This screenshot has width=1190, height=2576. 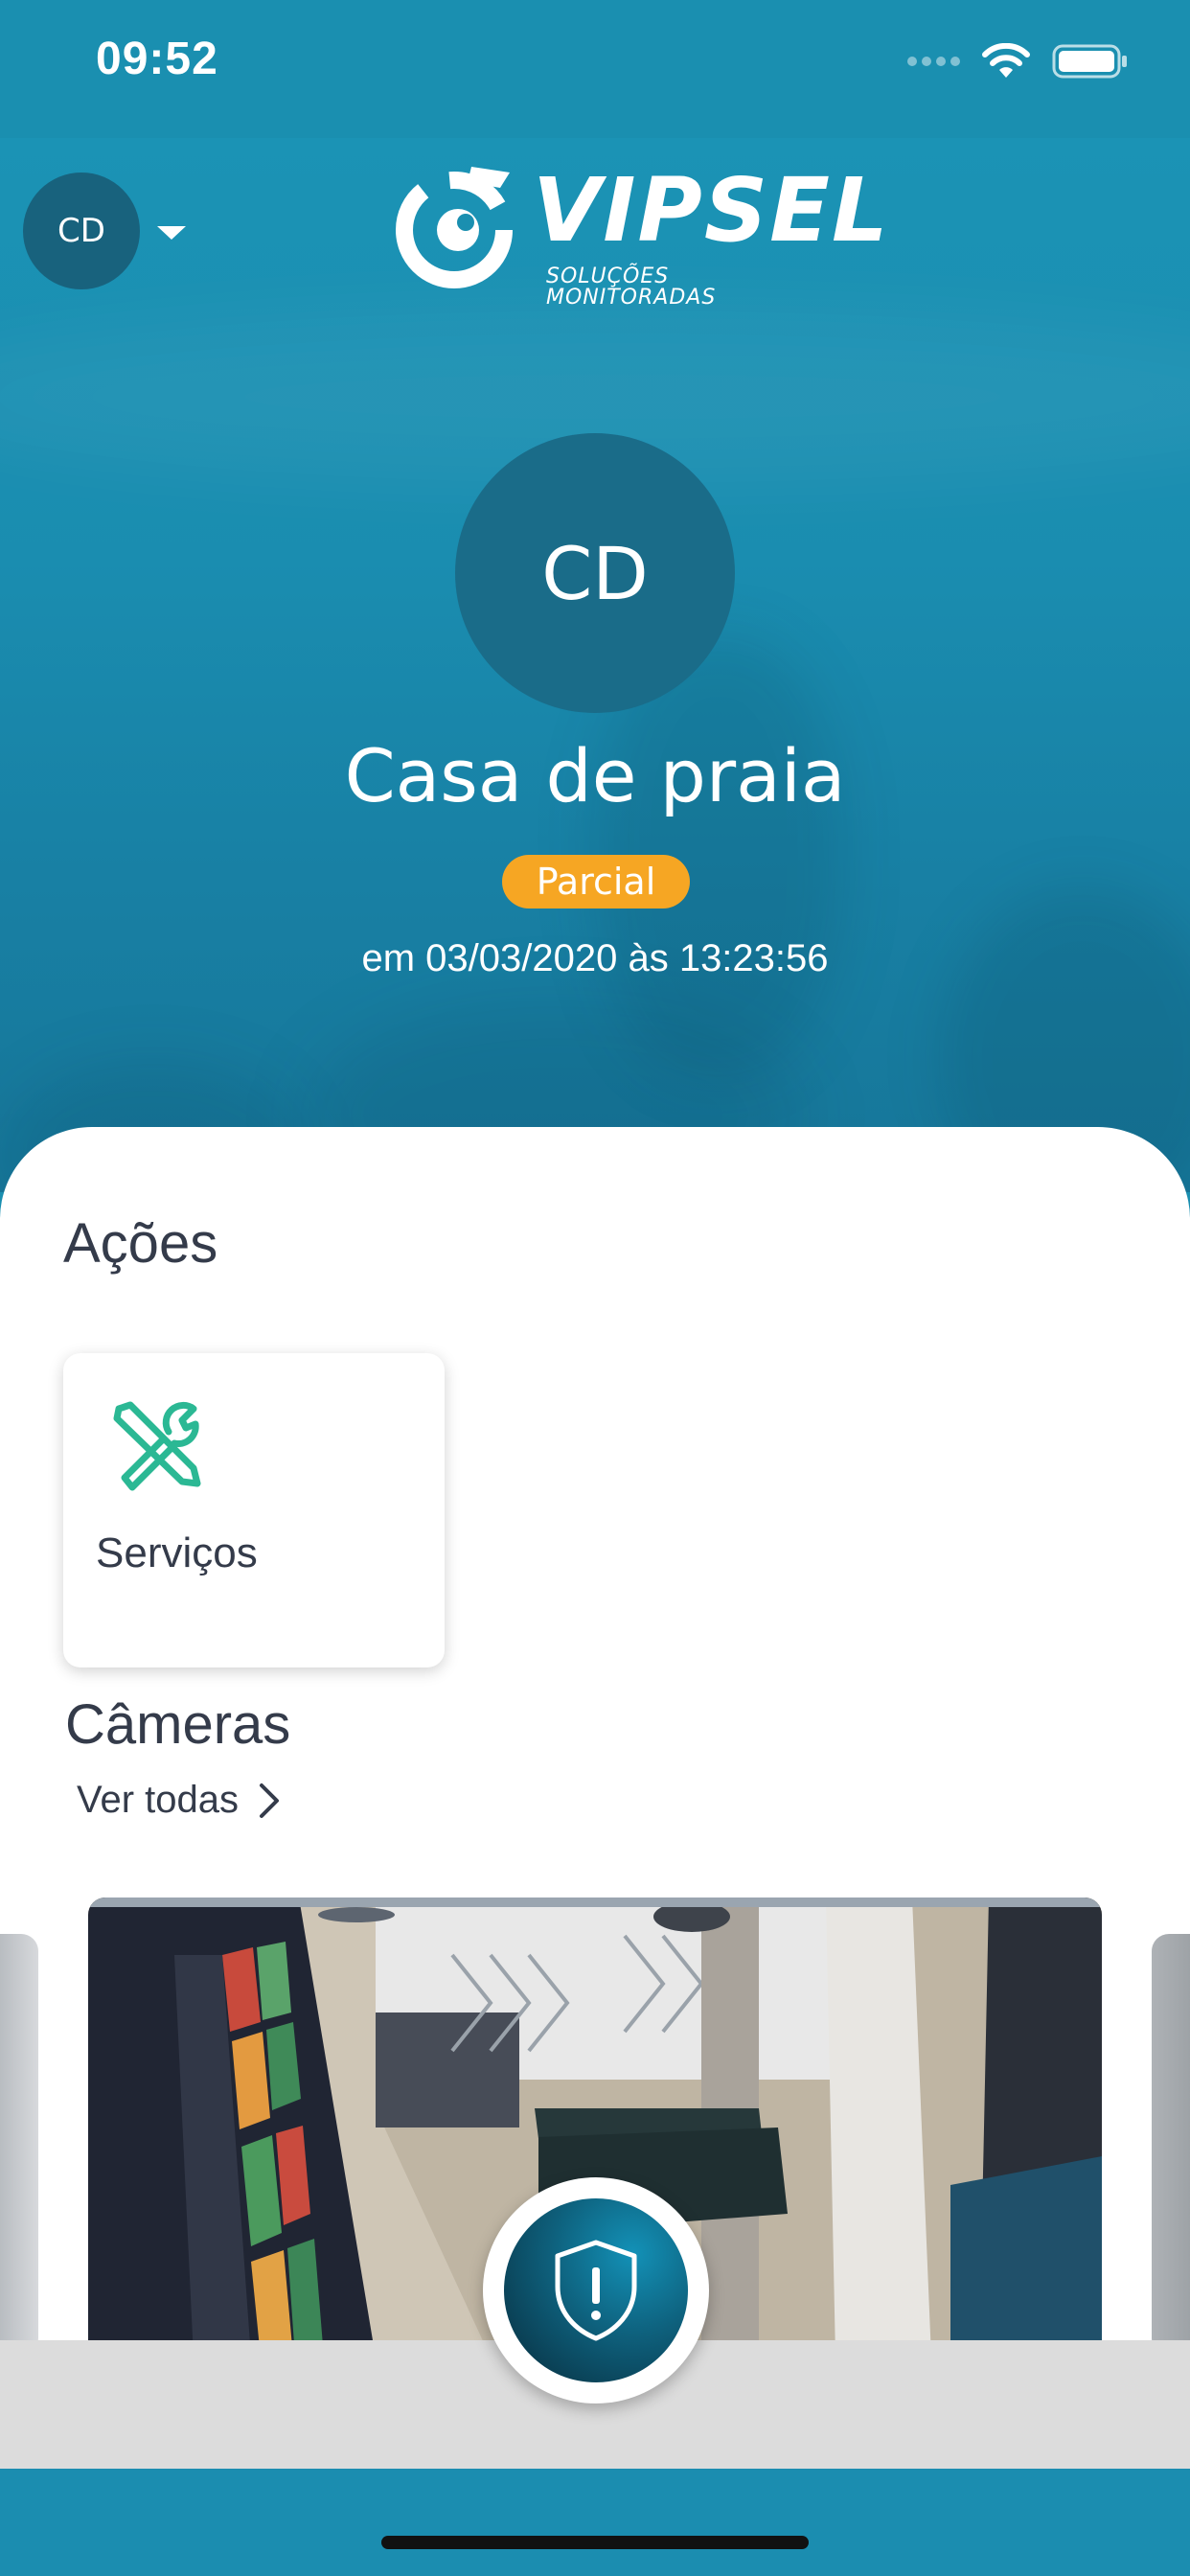 What do you see at coordinates (595, 958) in the screenshot?
I see `status-timestamp: em 03/03/2020 às 13:23:56` at bounding box center [595, 958].